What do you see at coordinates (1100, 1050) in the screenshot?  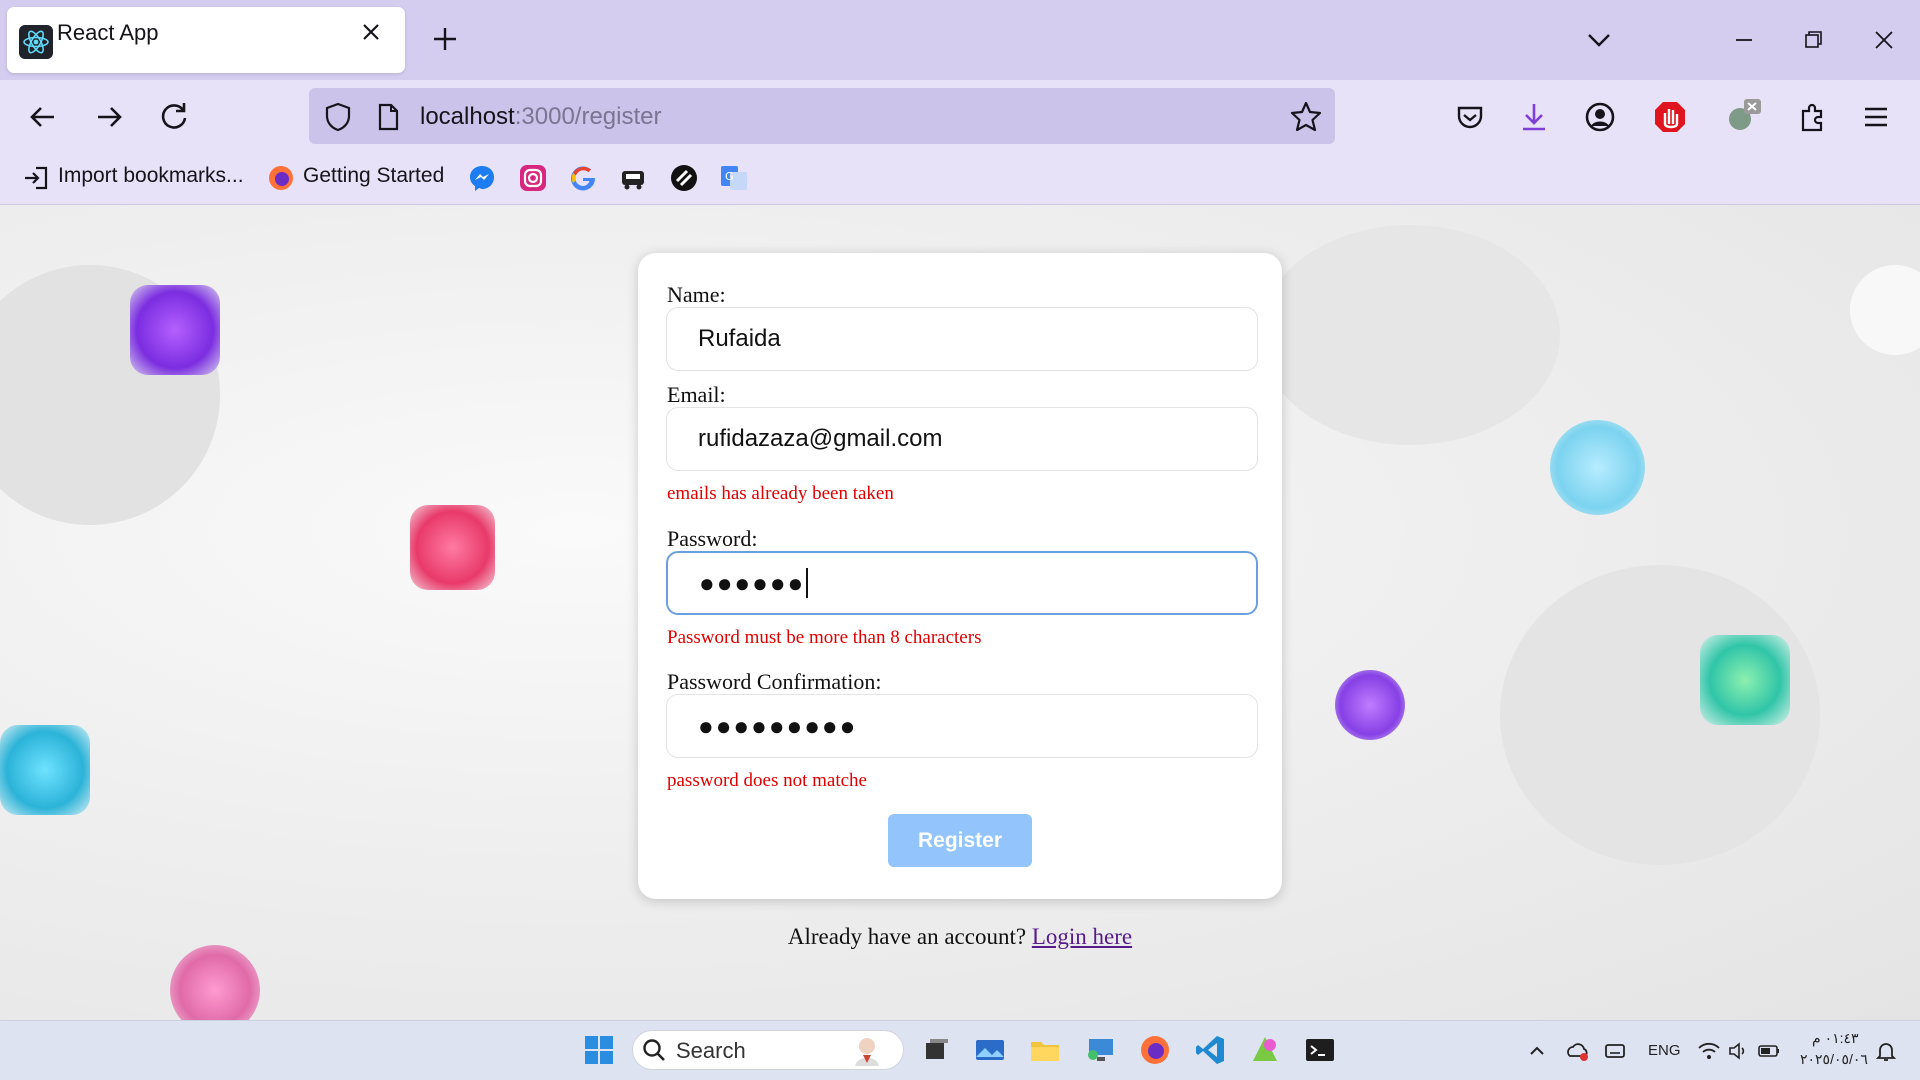 I see `remote-desktop-icon` at bounding box center [1100, 1050].